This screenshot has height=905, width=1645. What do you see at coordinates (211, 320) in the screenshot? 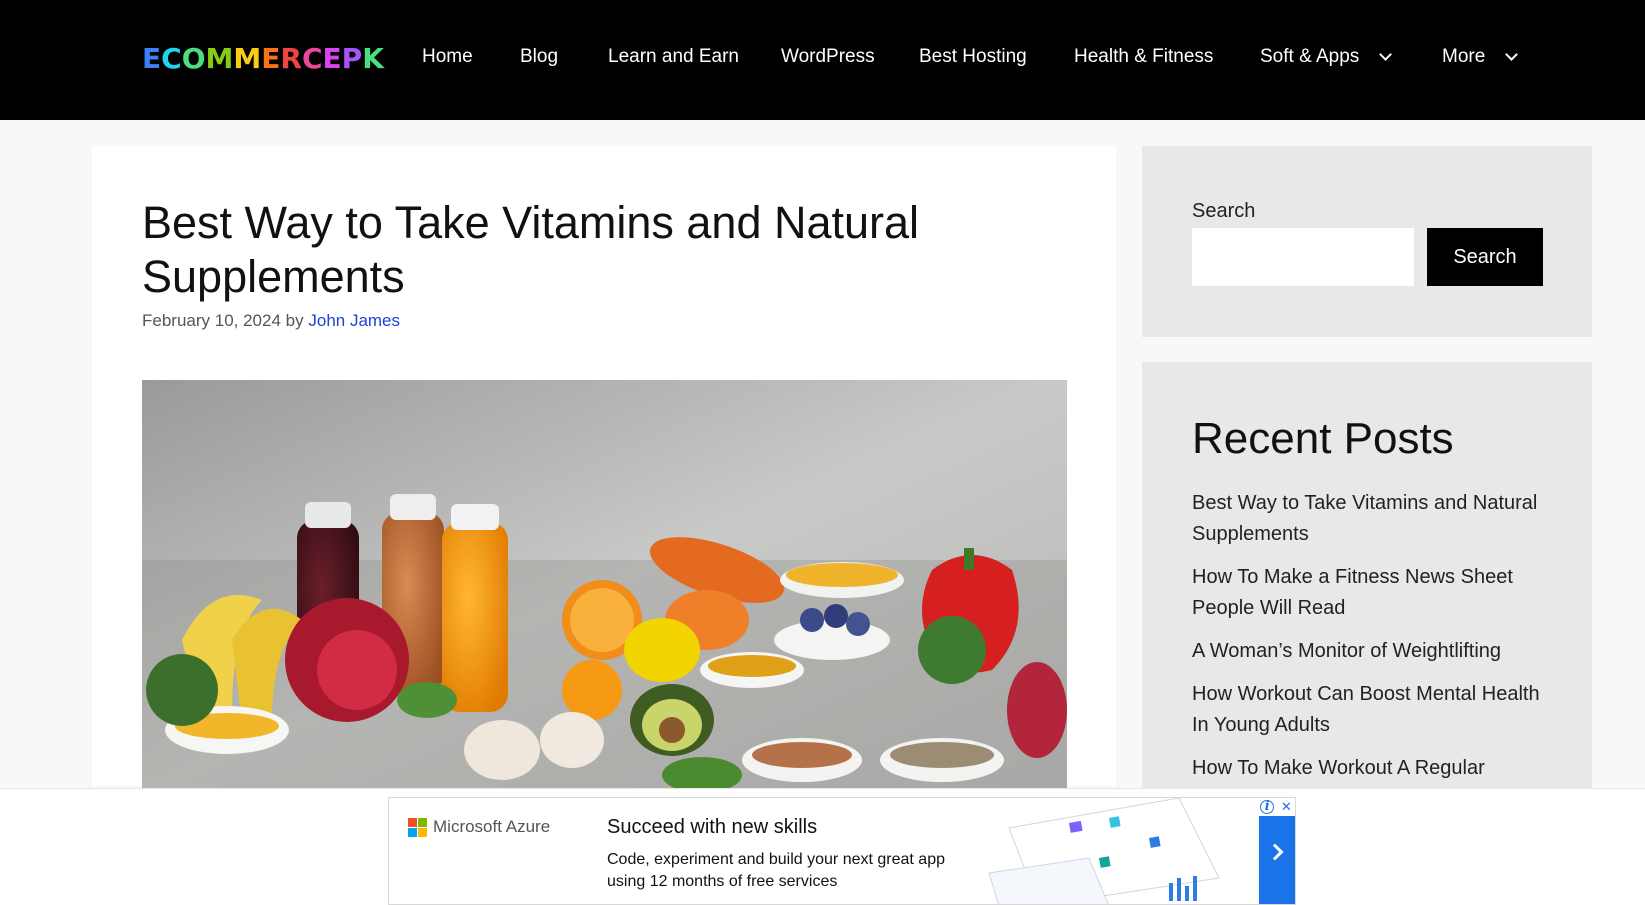
I see `post-date: February 10, 2024` at bounding box center [211, 320].